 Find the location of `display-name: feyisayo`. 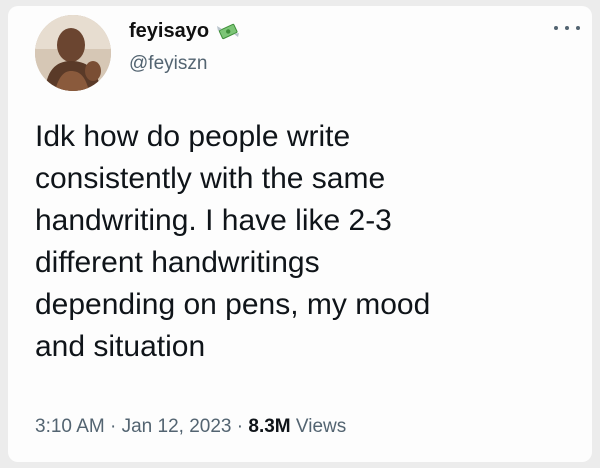

display-name: feyisayo is located at coordinates (169, 31).